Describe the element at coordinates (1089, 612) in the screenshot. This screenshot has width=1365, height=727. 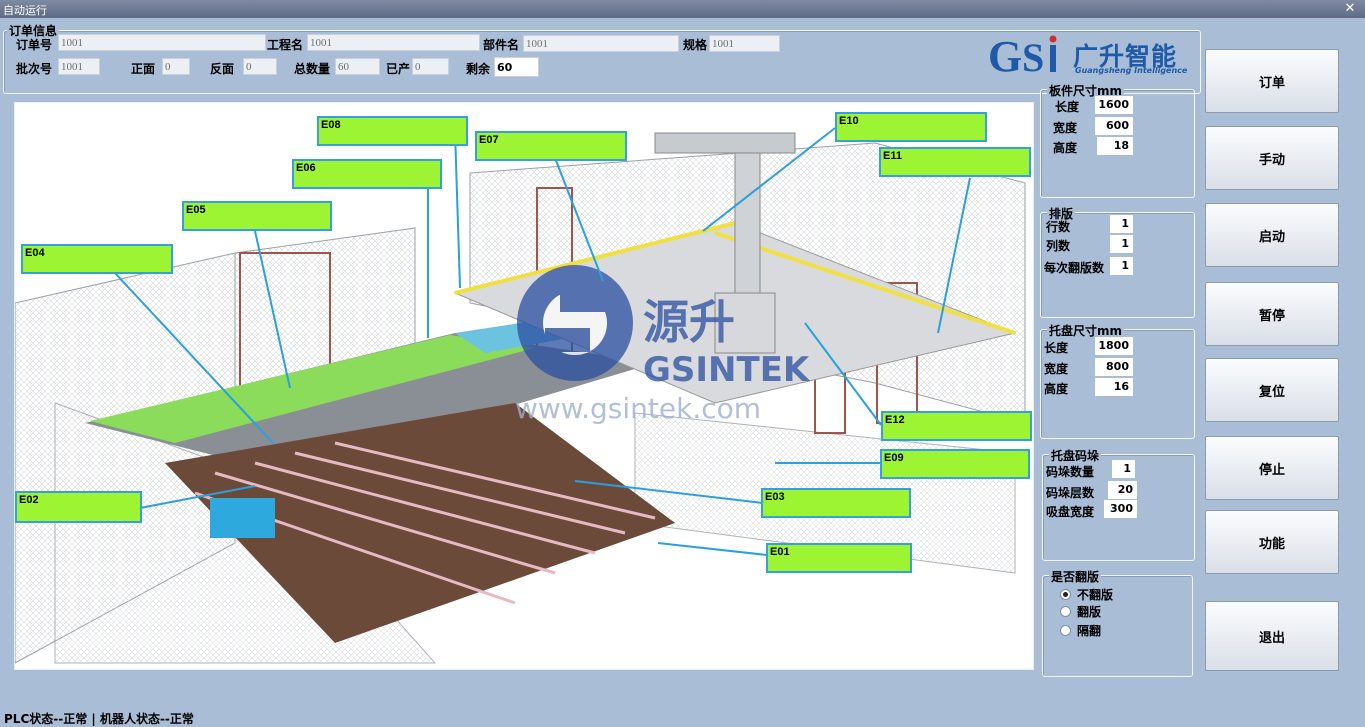
I see `flip-option-flip-label: 翻版` at that location.